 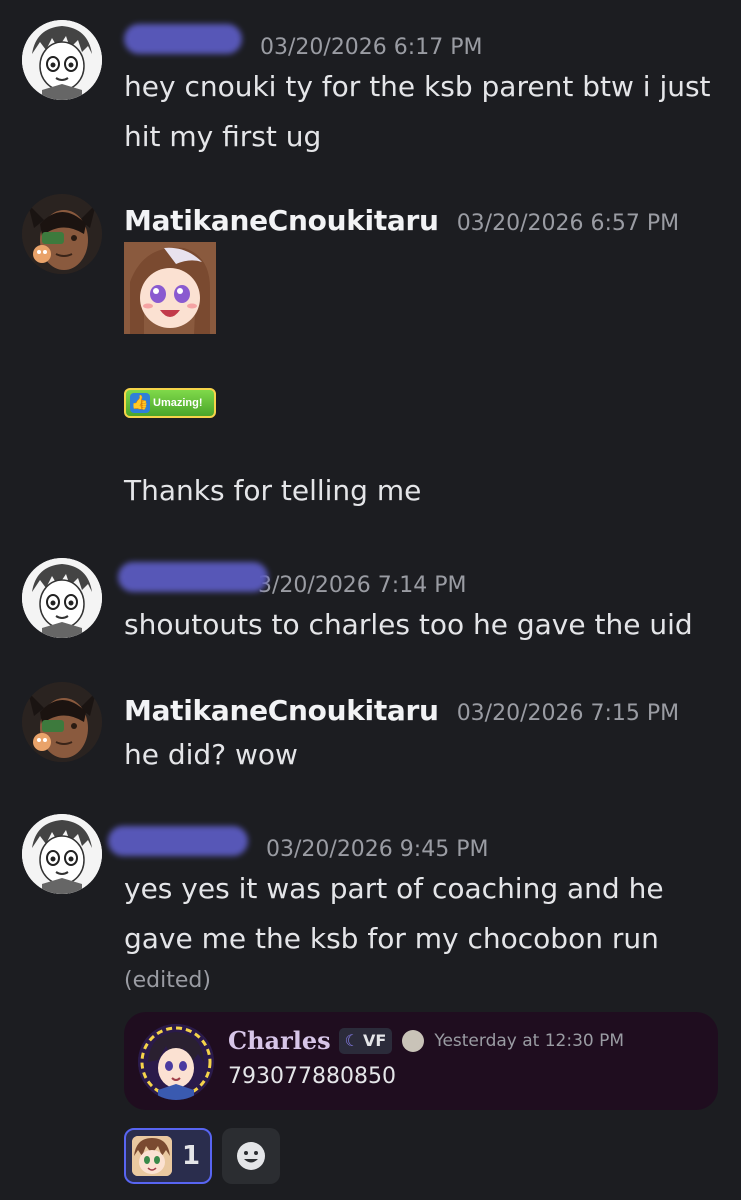 I want to click on sticker-image, so click(x=170, y=288).